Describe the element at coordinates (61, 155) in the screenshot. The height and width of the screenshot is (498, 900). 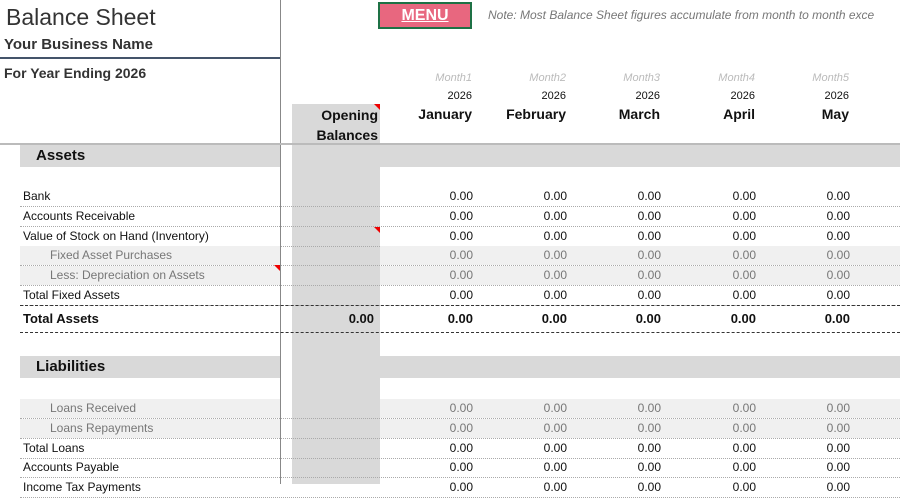
I see `section-label: Assets` at that location.